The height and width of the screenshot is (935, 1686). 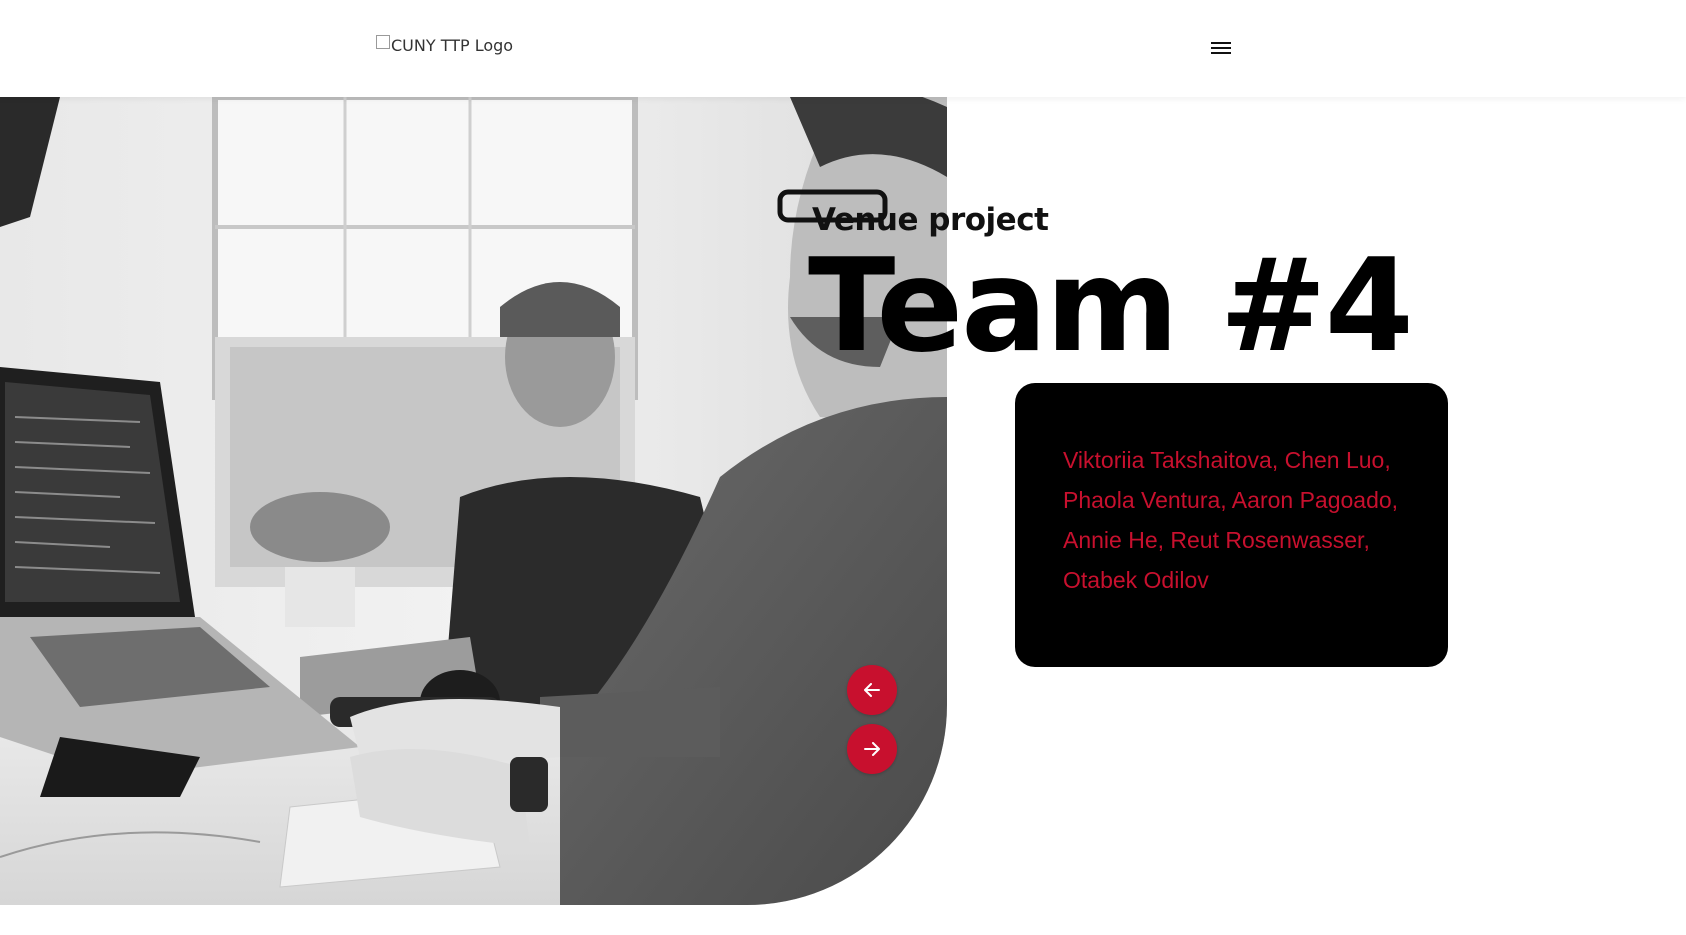 I want to click on previous-slide-button, so click(x=872, y=690).